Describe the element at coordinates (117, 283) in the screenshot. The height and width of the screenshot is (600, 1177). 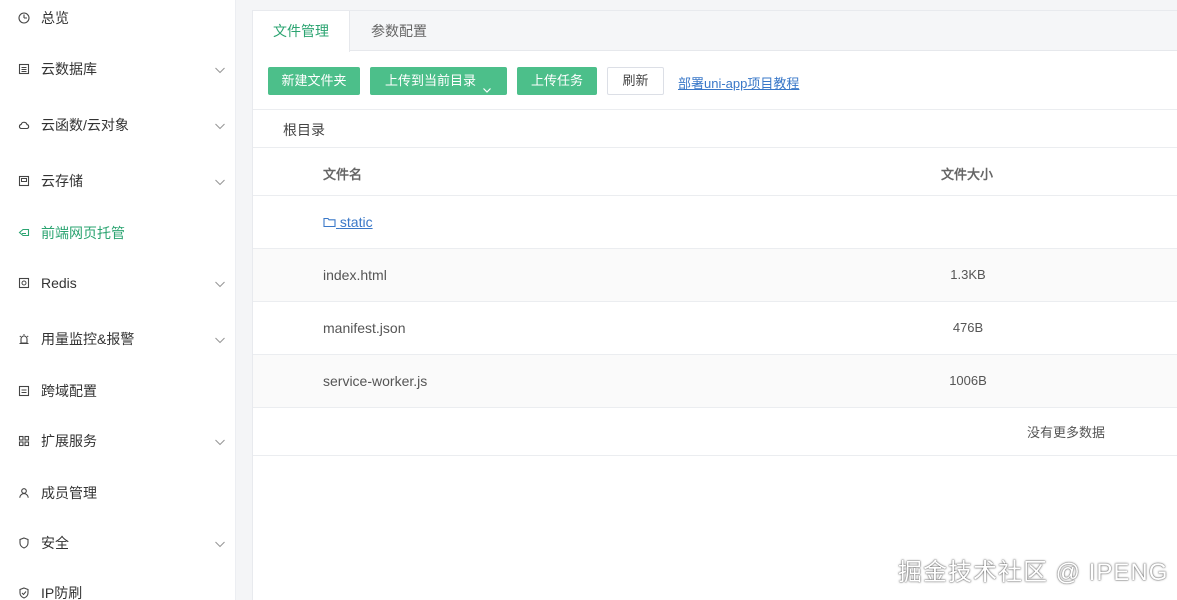
I see `sidebar-item-redis: Redis` at that location.